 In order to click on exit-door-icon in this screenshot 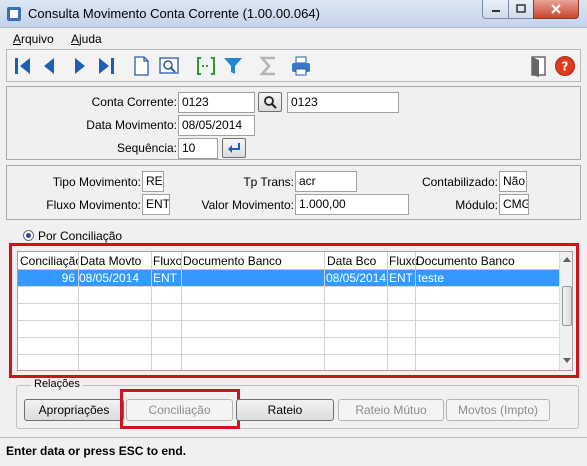, I will do `click(538, 66)`.